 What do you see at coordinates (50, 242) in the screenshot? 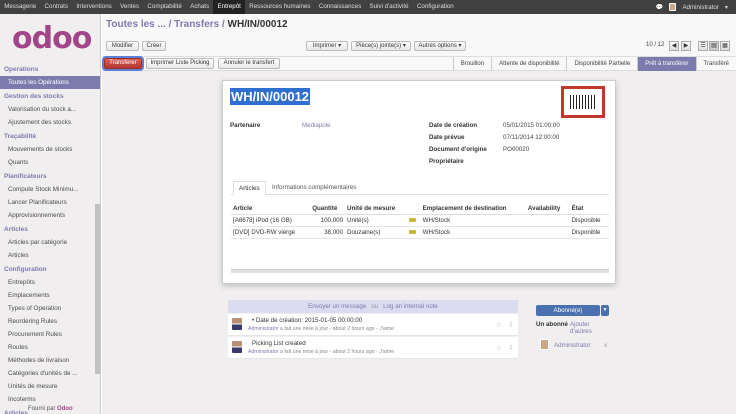
I see `sidebar-item: Articles par catégorie` at bounding box center [50, 242].